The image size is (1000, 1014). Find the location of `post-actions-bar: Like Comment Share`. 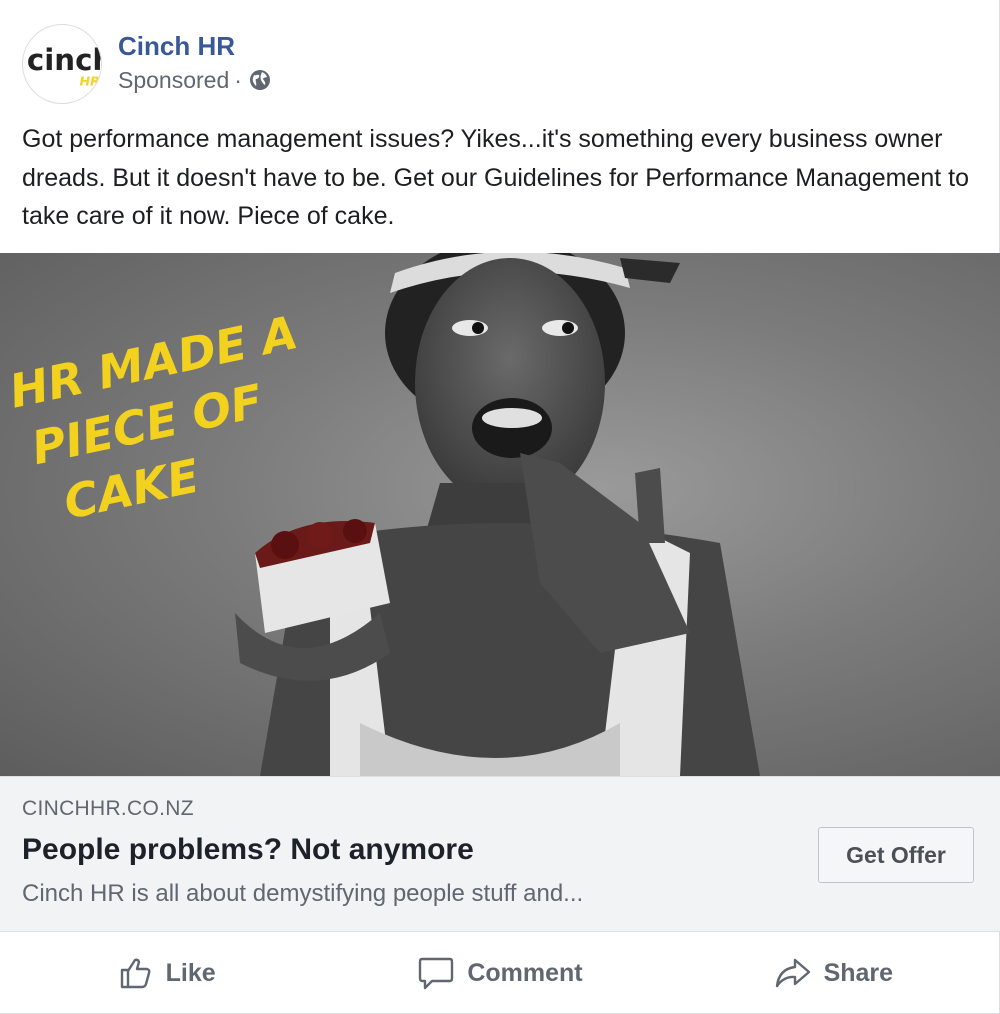

post-actions-bar: Like Comment Share is located at coordinates (500, 973).